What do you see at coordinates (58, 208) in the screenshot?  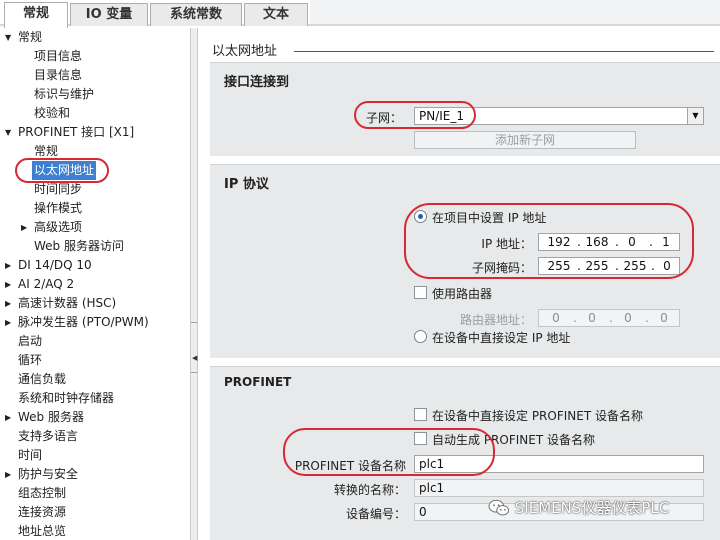 I see `tree-item-label: 操作模式` at bounding box center [58, 208].